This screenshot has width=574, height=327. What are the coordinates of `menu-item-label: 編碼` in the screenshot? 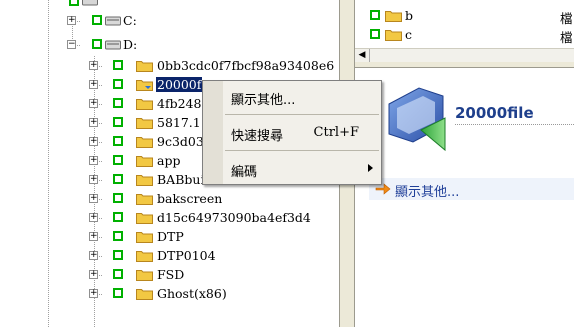 It's located at (244, 172).